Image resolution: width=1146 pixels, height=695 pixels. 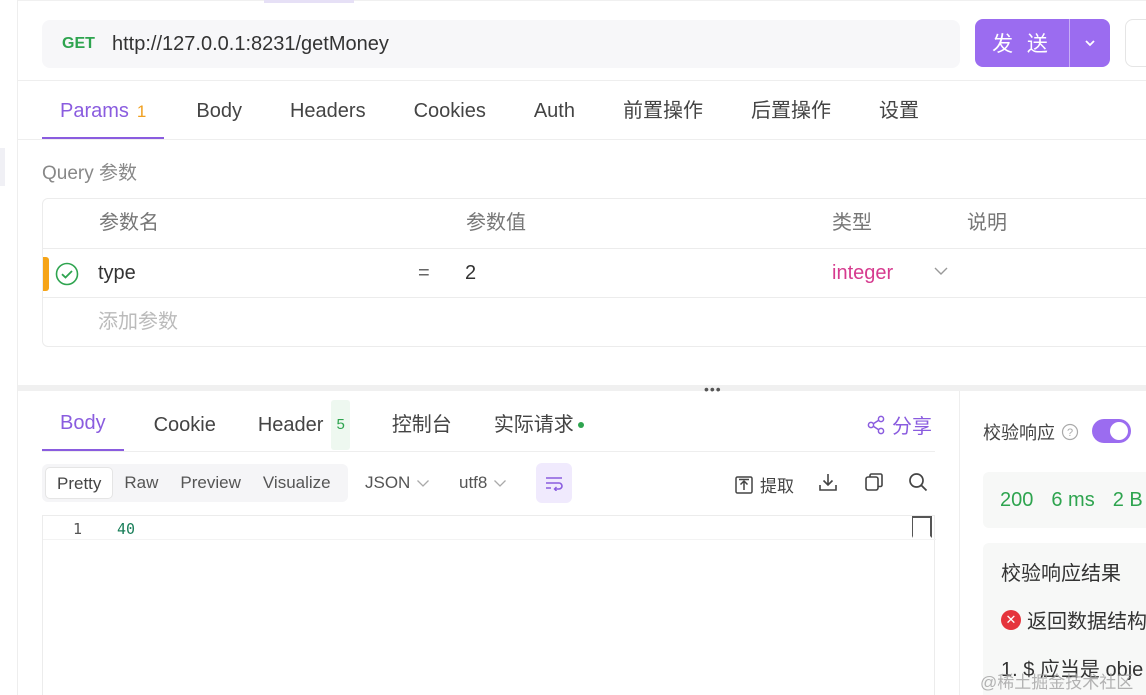 I want to click on left-rail-marker, so click(x=2, y=167).